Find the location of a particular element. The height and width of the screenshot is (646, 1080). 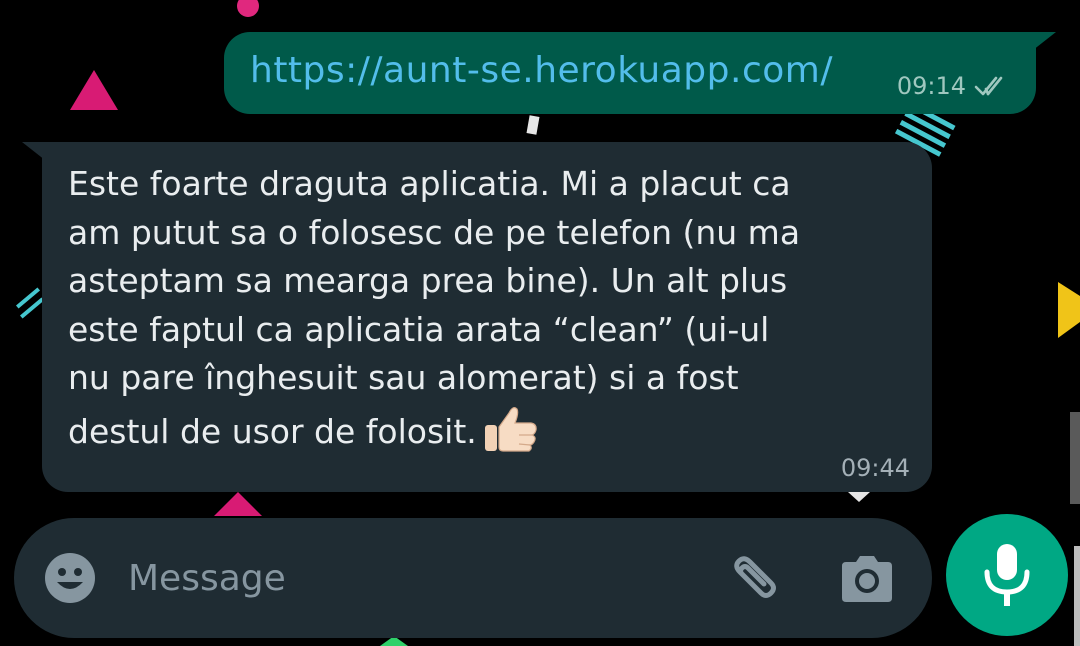

outgoing-message-bubble: https://aunt-se.herokuapp.com/ 09:14 is located at coordinates (640, 73).